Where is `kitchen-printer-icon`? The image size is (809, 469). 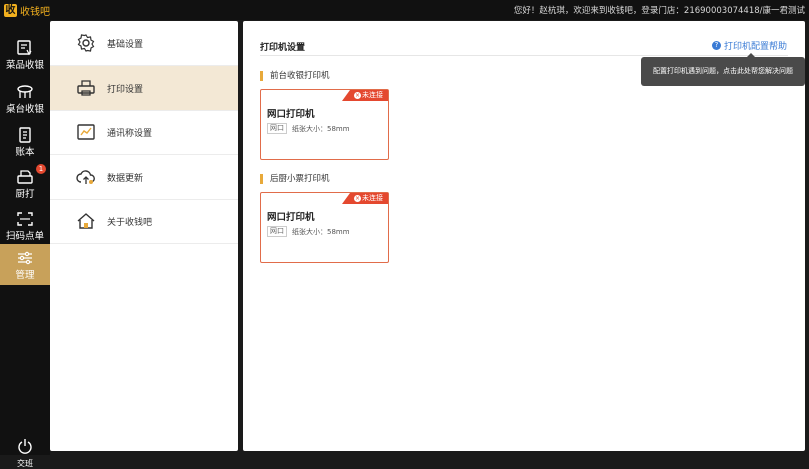
kitchen-printer-icon is located at coordinates (25, 177).